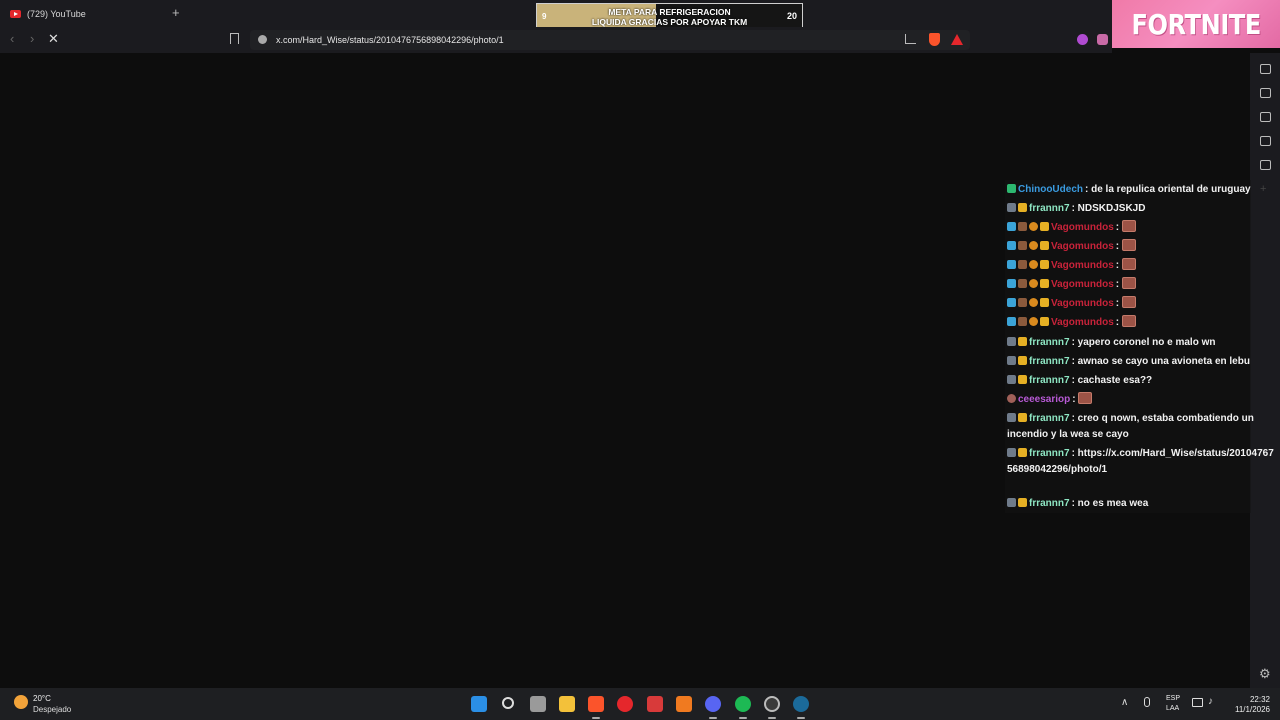  I want to click on tab-title: (729) YouTube, so click(56, 13).